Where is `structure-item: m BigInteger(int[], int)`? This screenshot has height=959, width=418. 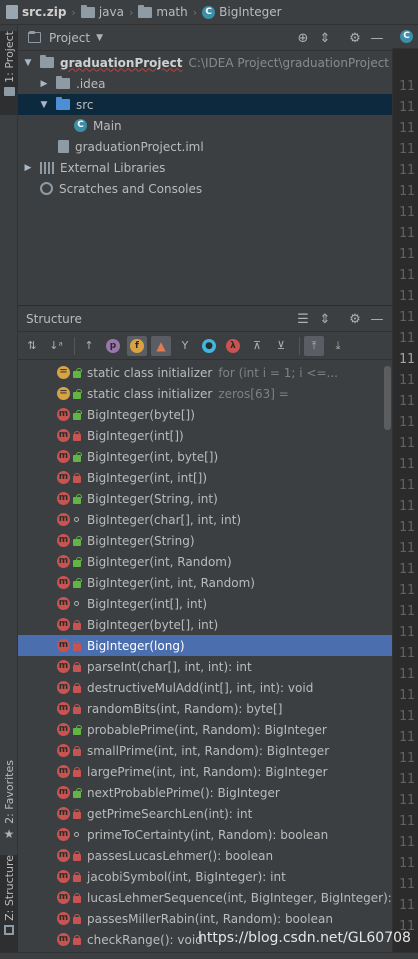 structure-item: m BigInteger(int[], int) is located at coordinates (205, 603).